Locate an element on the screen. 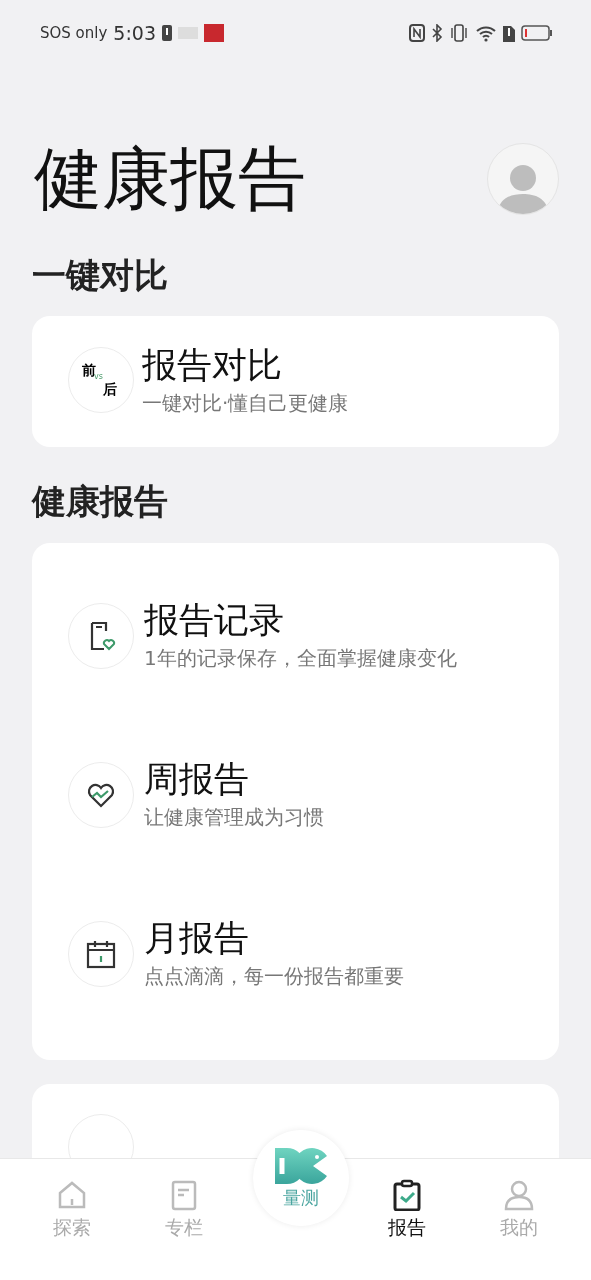 The image size is (591, 1280). item-subtitle: 让健康管理成为习惯 is located at coordinates (234, 818).